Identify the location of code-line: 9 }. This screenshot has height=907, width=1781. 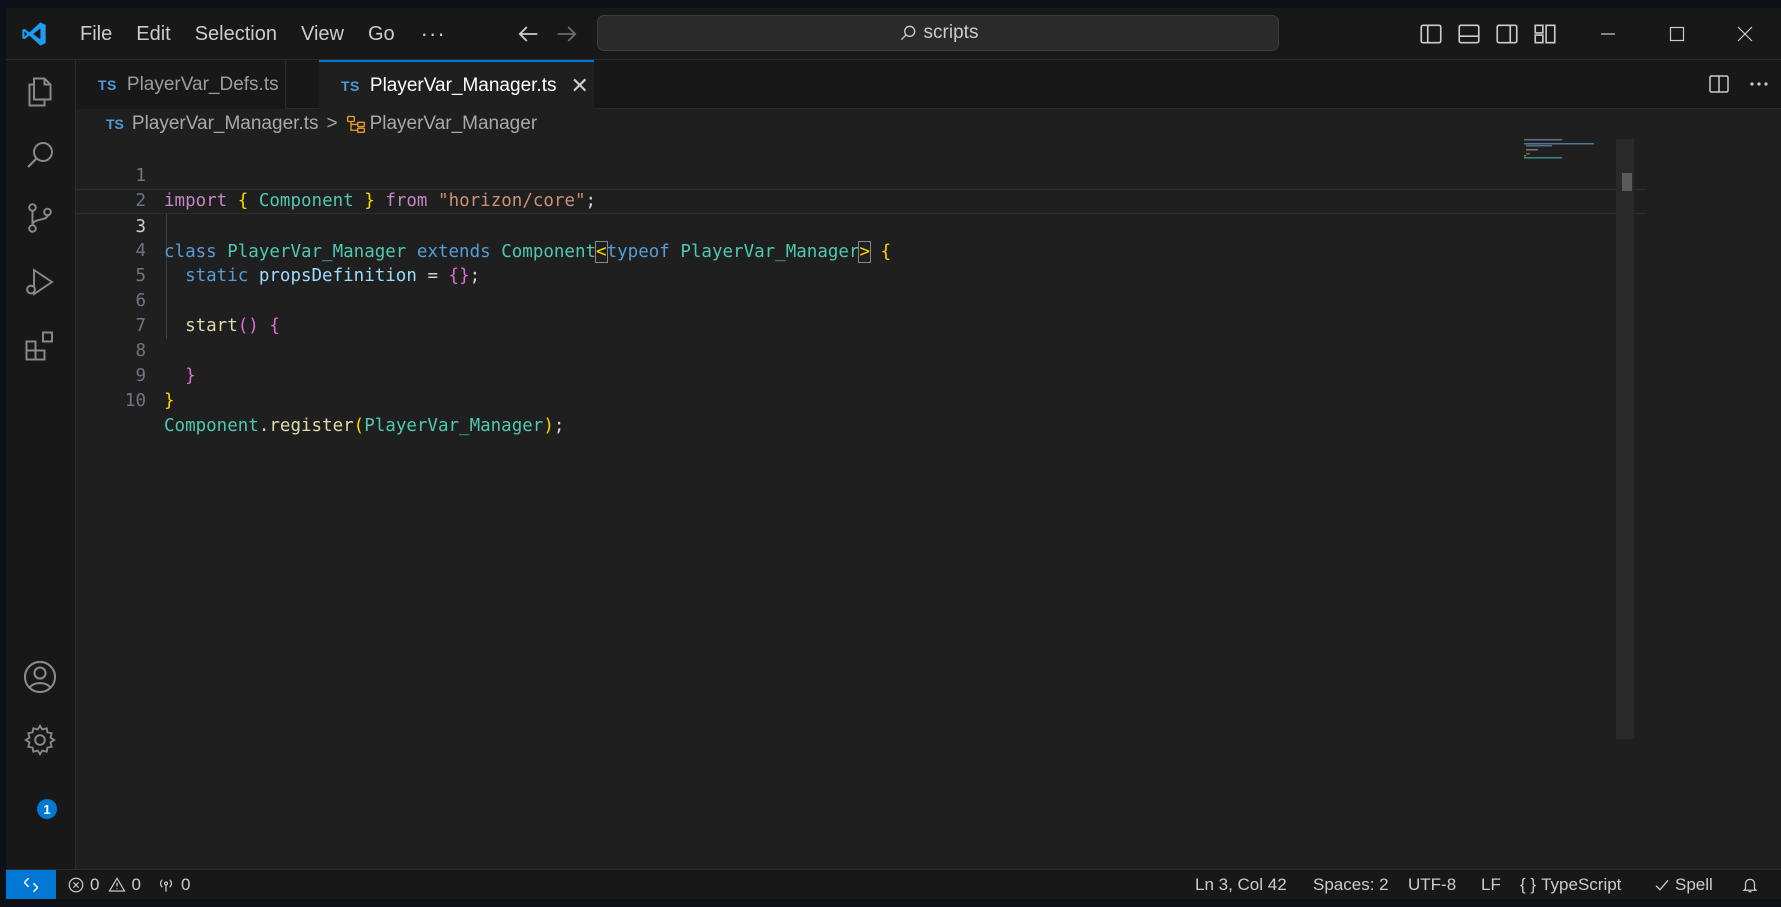
(861, 375).